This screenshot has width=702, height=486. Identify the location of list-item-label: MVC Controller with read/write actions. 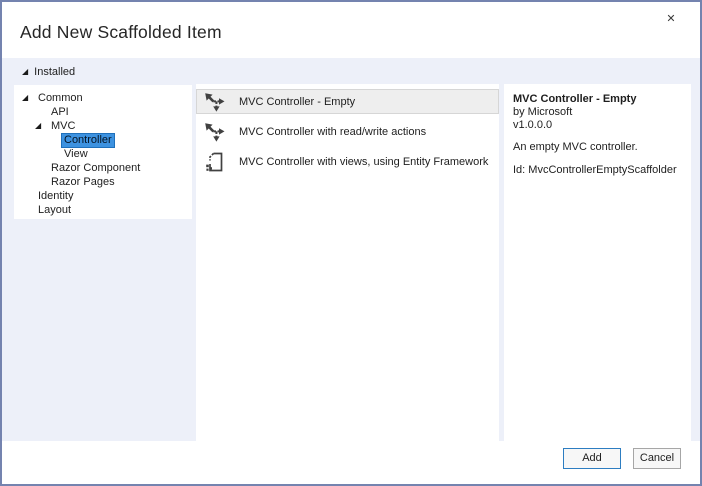
(333, 131).